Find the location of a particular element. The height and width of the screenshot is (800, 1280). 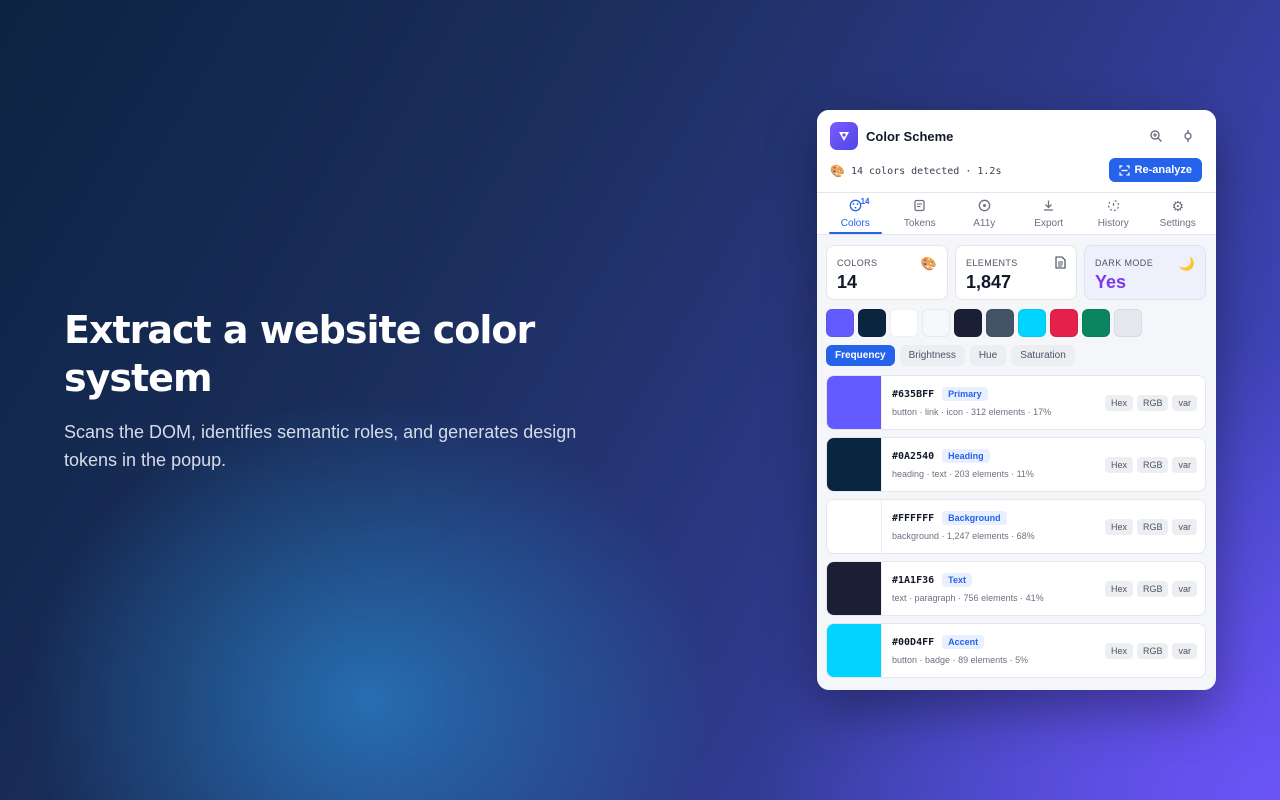

colors-count-badge: 14 is located at coordinates (865, 201).